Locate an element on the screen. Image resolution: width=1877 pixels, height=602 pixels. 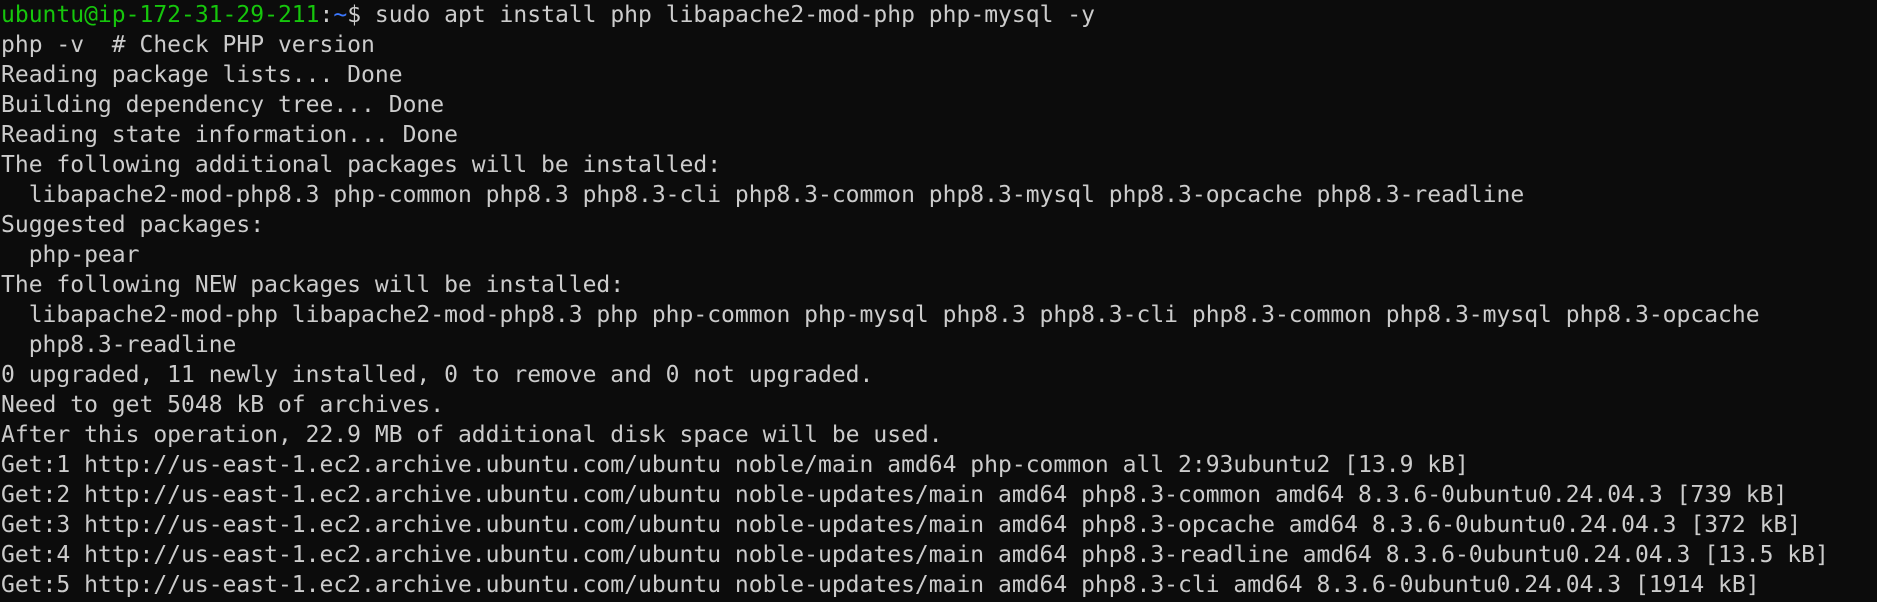
prompt-path: ~ is located at coordinates (340, 15).